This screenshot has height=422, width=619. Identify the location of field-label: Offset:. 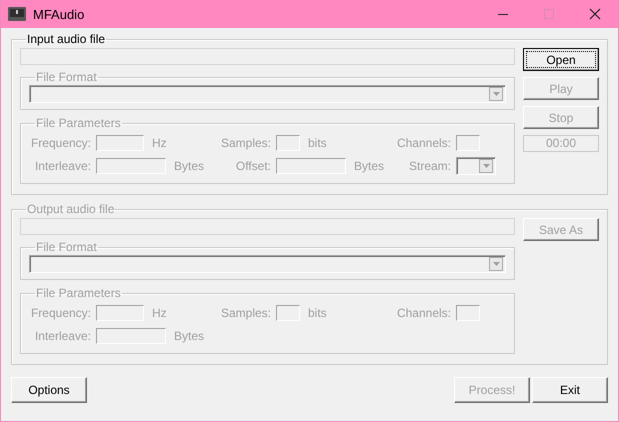
(252, 165).